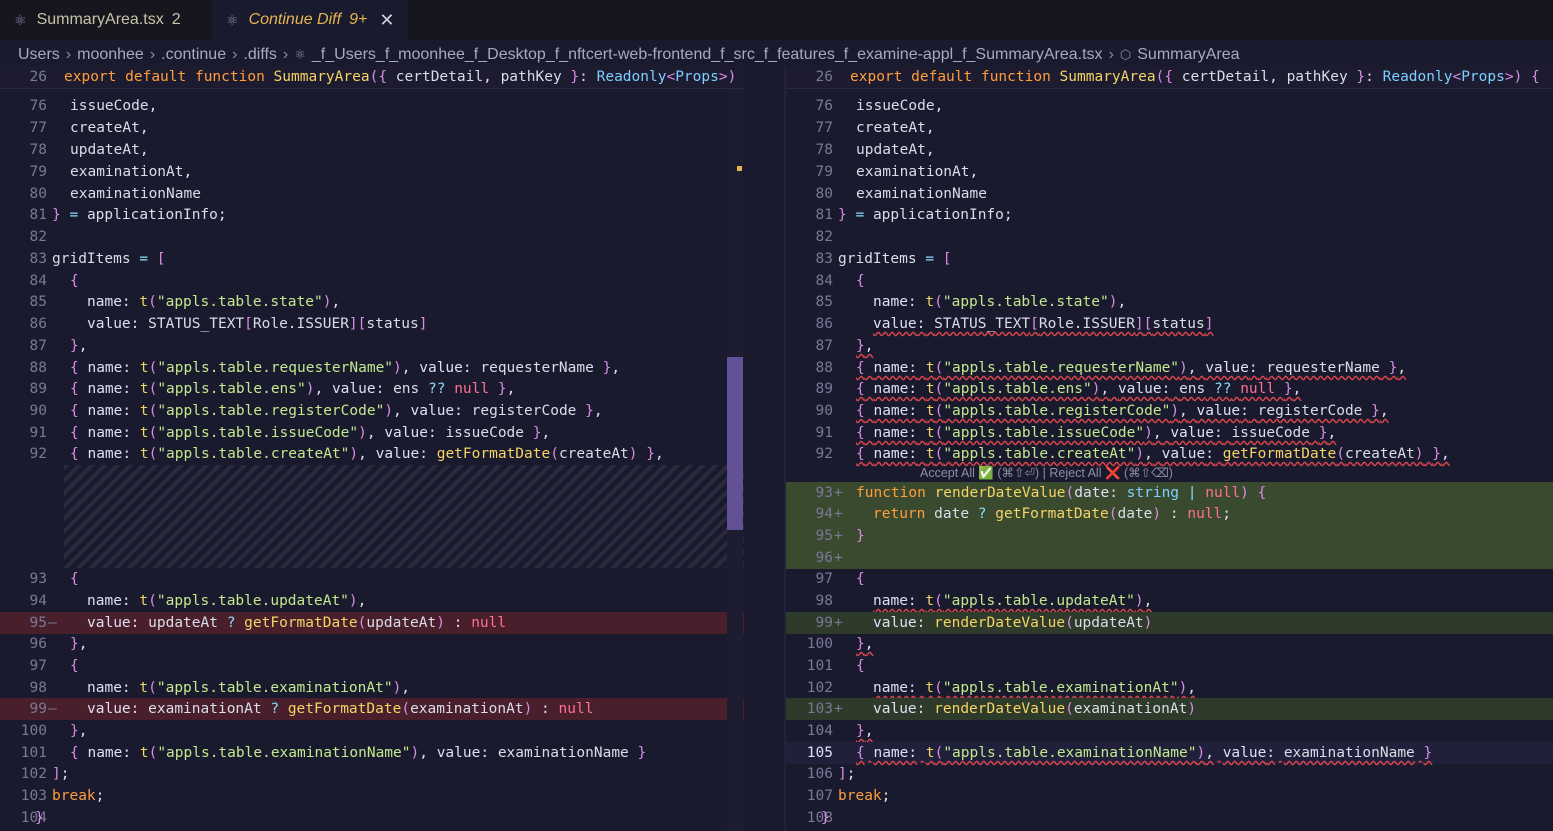  What do you see at coordinates (1169, 601) in the screenshot?
I see `modified-code-line: 98 name: t("appls.table.updateAt"),` at bounding box center [1169, 601].